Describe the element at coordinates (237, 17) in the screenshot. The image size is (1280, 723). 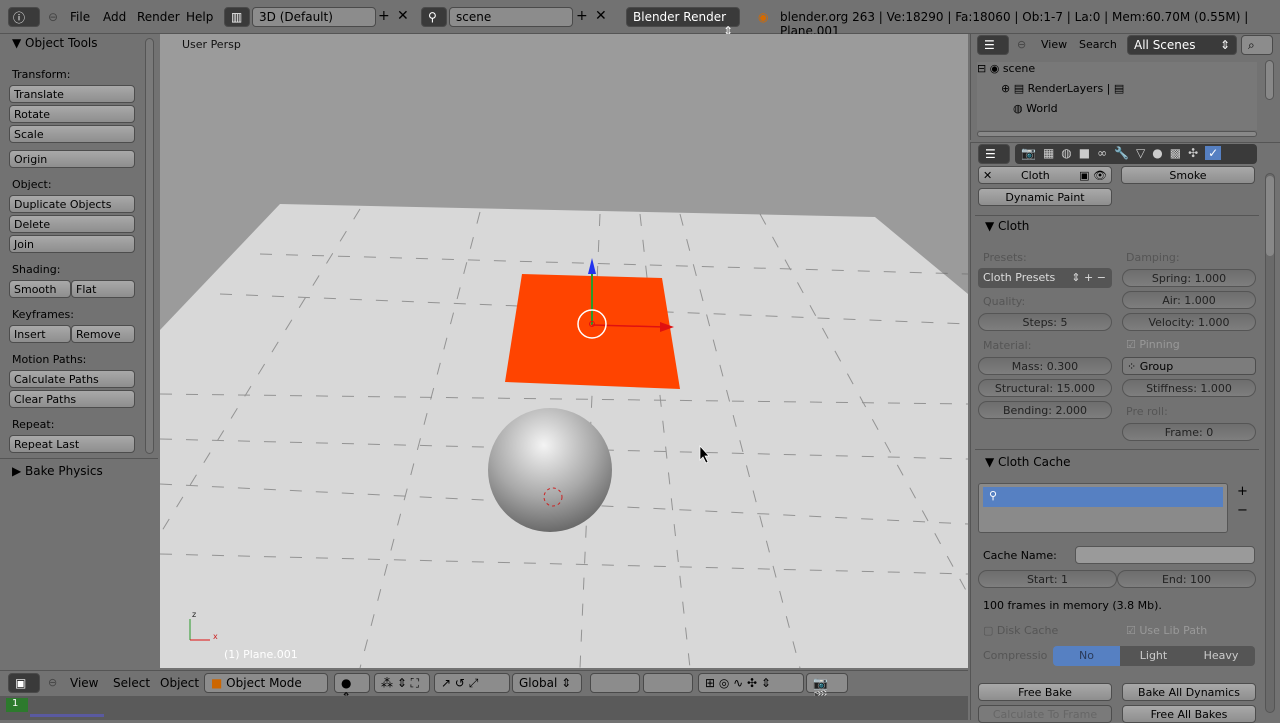
I see `screen-layout-icon: ▥` at that location.